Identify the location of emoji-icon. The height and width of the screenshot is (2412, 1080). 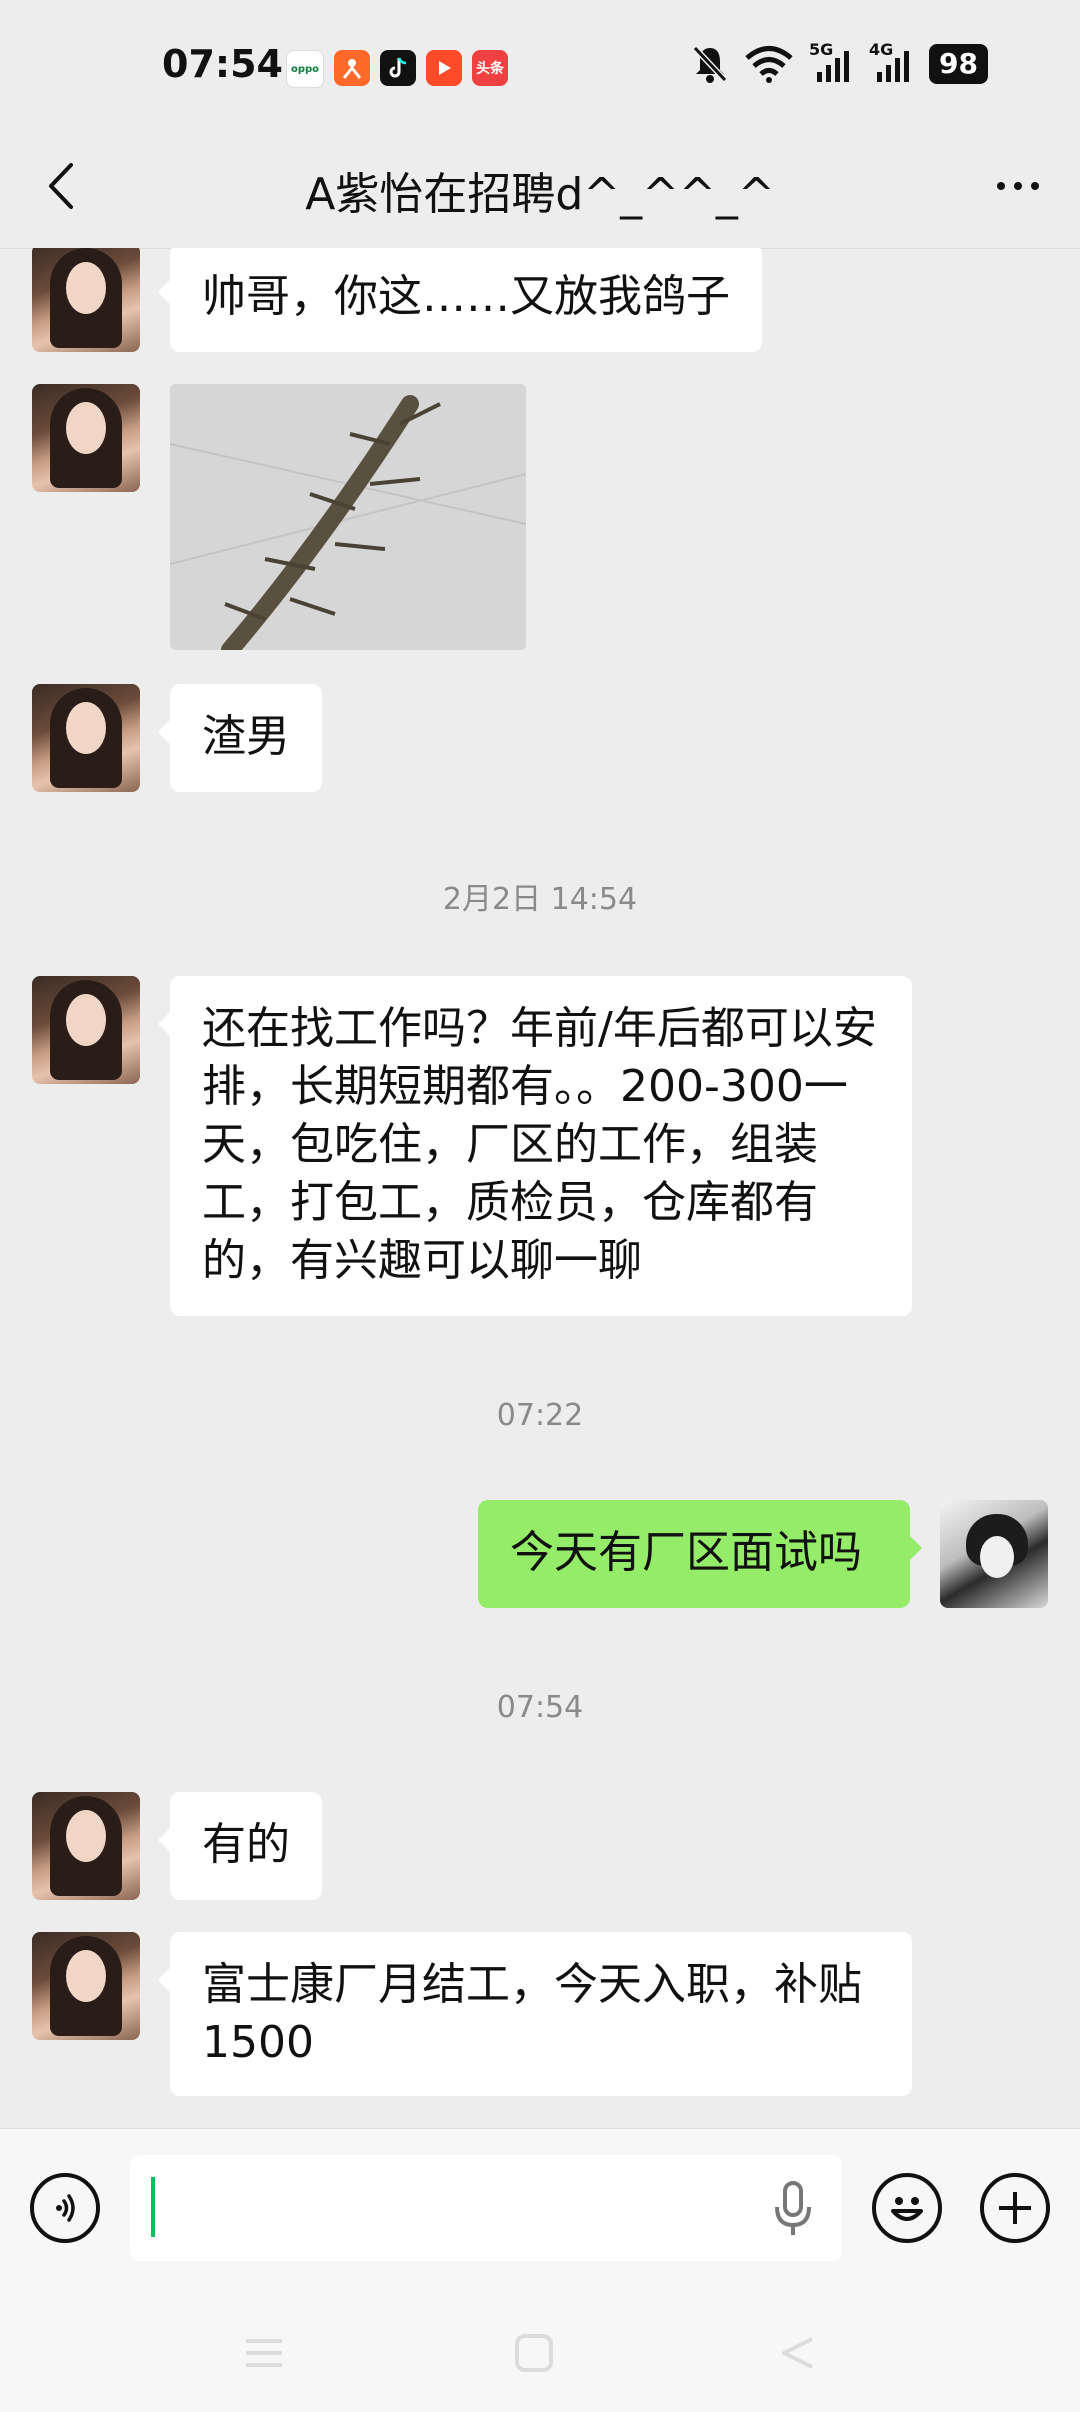
(907, 2209).